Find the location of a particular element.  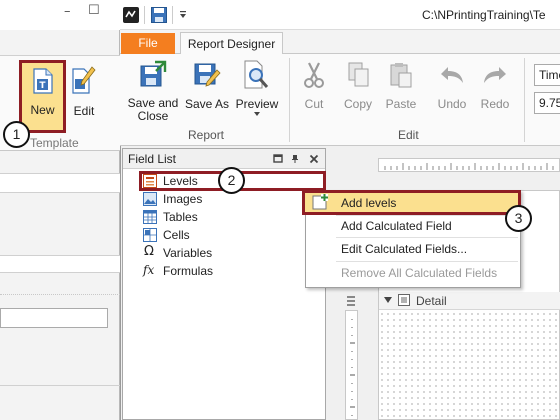

undo-button: Undo is located at coordinates (452, 85).